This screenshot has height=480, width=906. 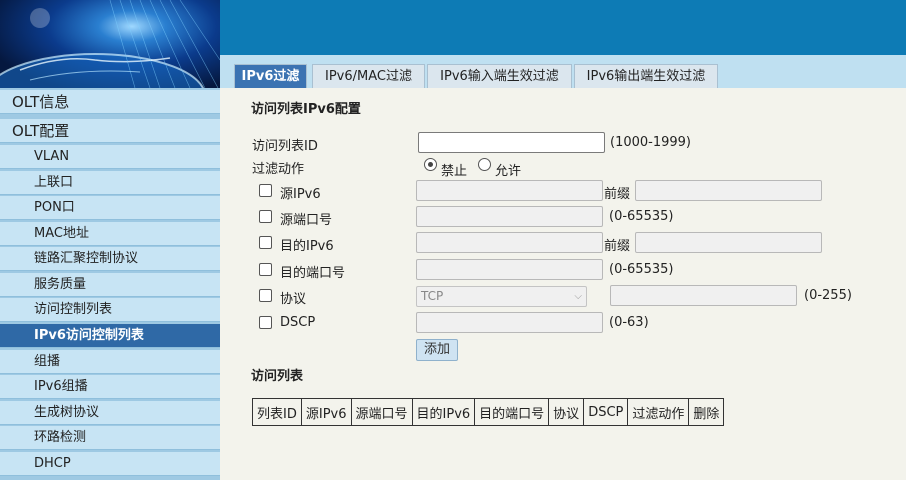 I want to click on add-button: 添加, so click(x=437, y=350).